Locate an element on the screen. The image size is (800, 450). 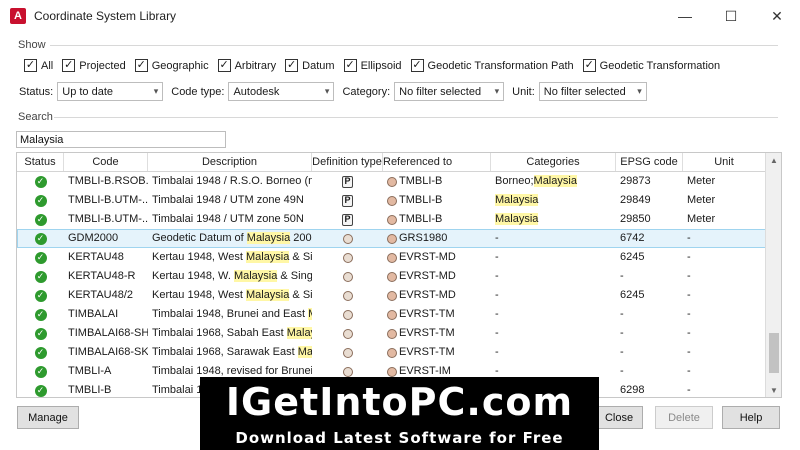
autocad-app-icon: A is located at coordinates (18, 16).